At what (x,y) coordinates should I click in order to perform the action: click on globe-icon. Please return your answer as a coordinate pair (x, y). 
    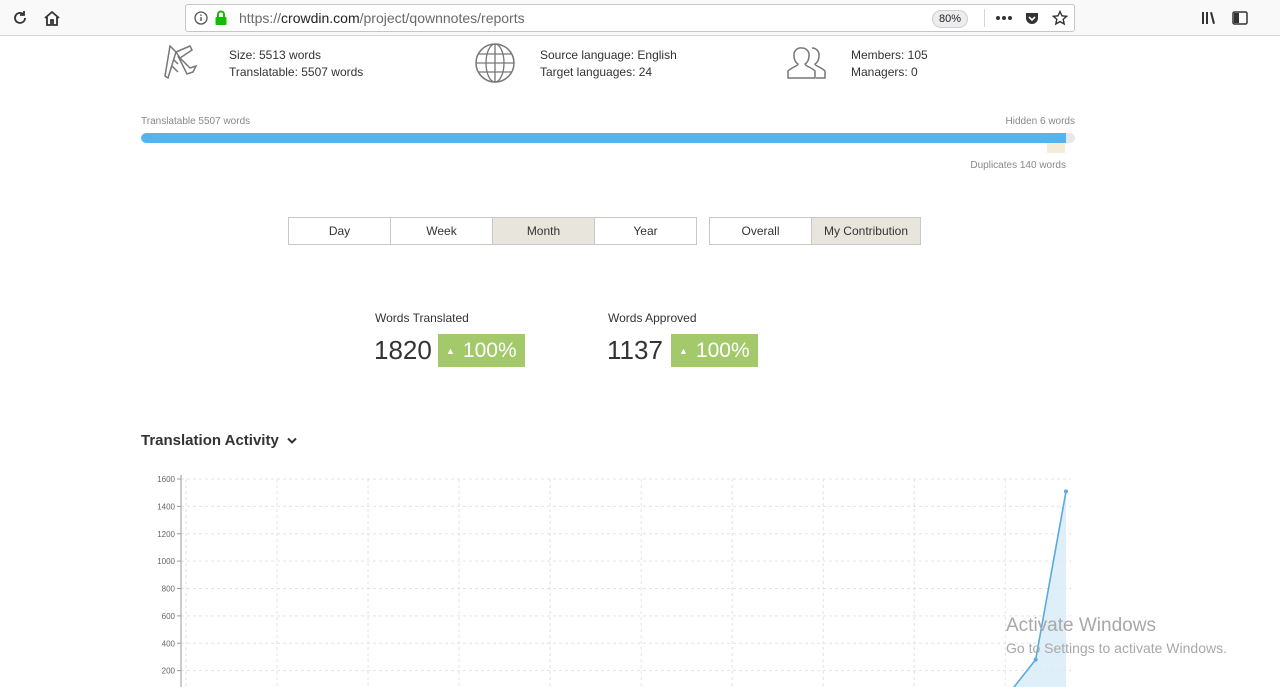
    Looking at the image, I should click on (495, 63).